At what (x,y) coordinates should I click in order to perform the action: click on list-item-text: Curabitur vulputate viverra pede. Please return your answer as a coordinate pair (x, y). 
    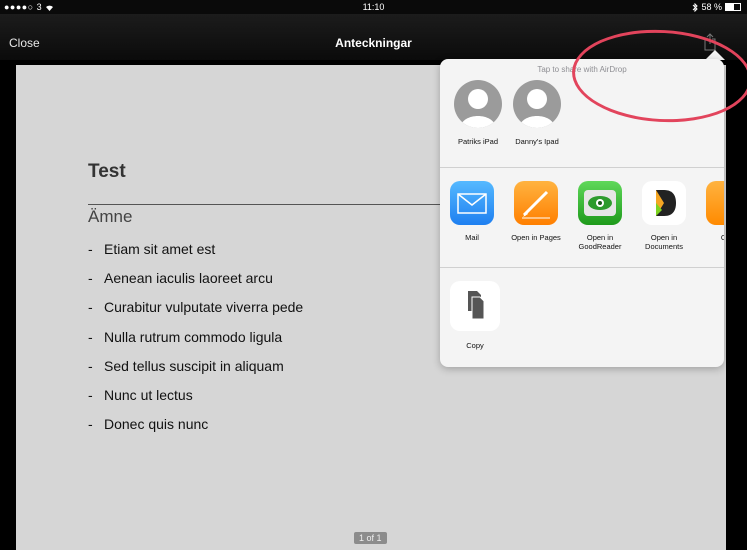
    Looking at the image, I should click on (204, 307).